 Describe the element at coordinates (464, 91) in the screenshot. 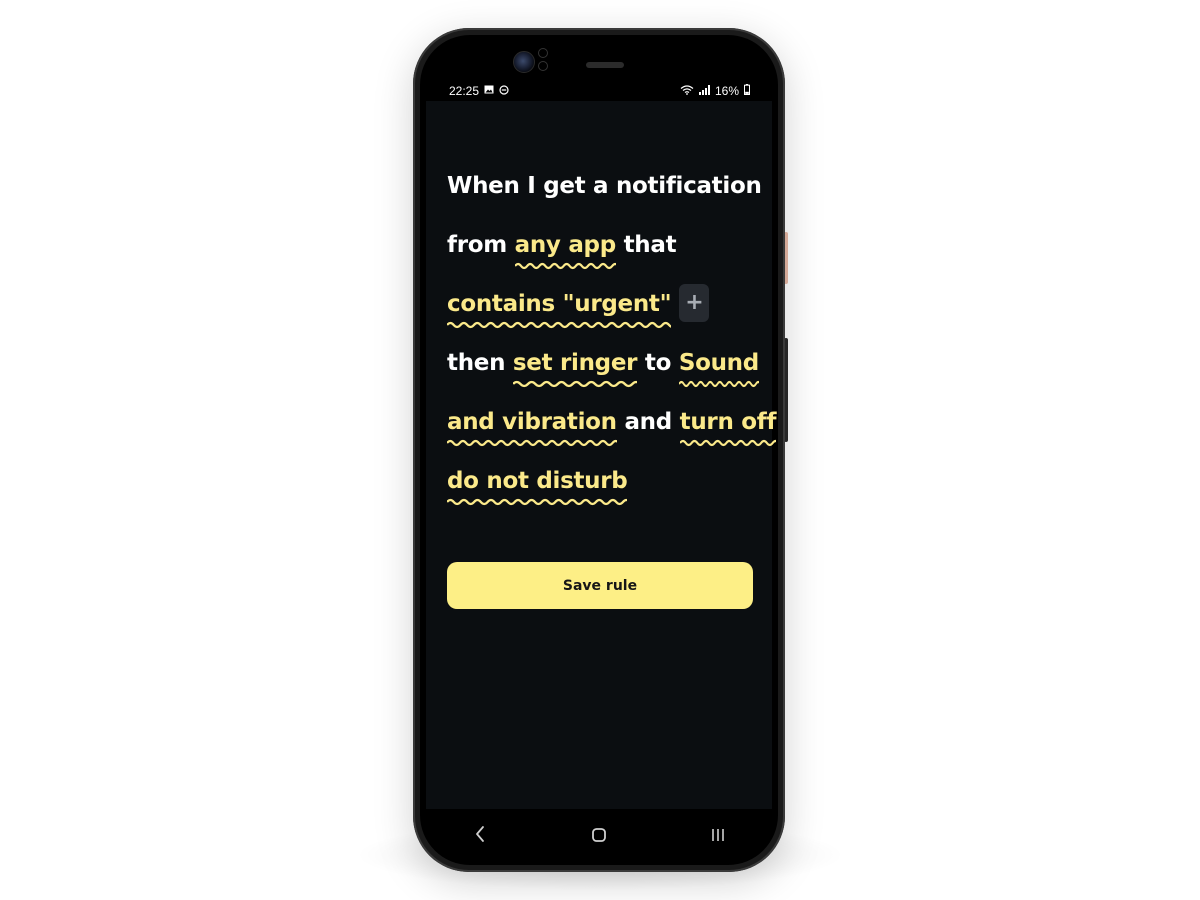

I see `status-time: 22:25` at that location.